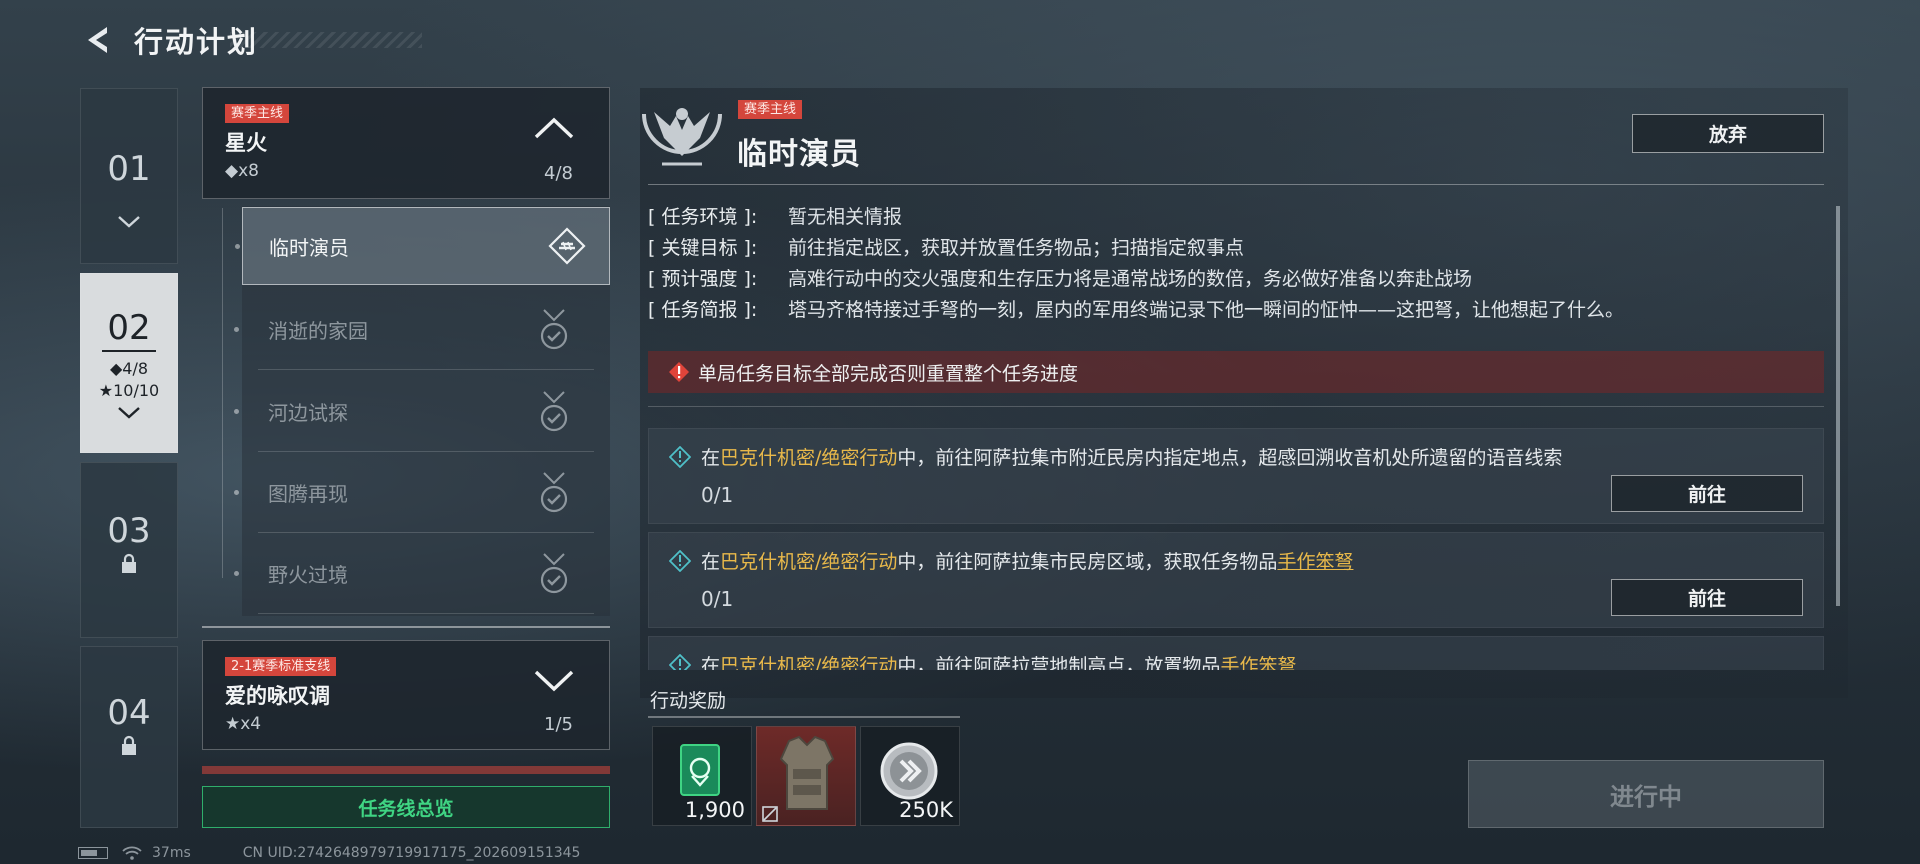 The height and width of the screenshot is (864, 1920). I want to click on chapter-tab-04: 04, so click(129, 737).